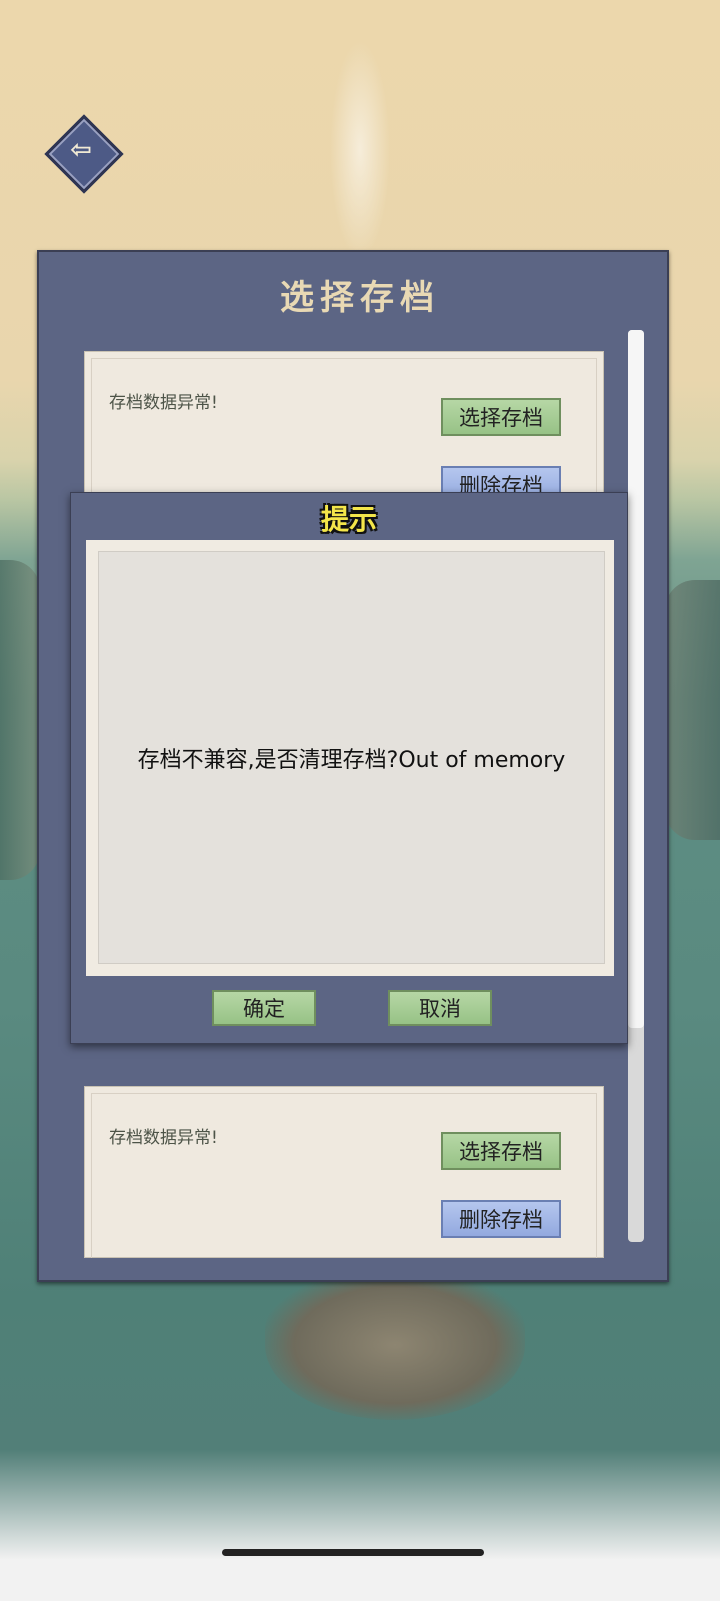 The width and height of the screenshot is (720, 1601). I want to click on rock-decoration-left, so click(20, 720).